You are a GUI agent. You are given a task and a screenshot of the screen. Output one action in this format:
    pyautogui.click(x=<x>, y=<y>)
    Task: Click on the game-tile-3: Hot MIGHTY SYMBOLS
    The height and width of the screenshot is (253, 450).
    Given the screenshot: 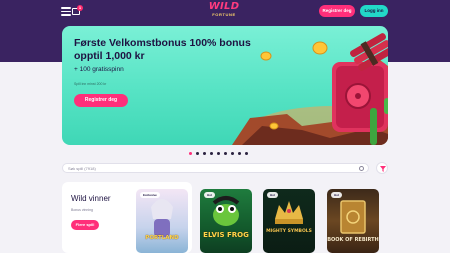 What is the action you would take?
    pyautogui.click(x=289, y=221)
    